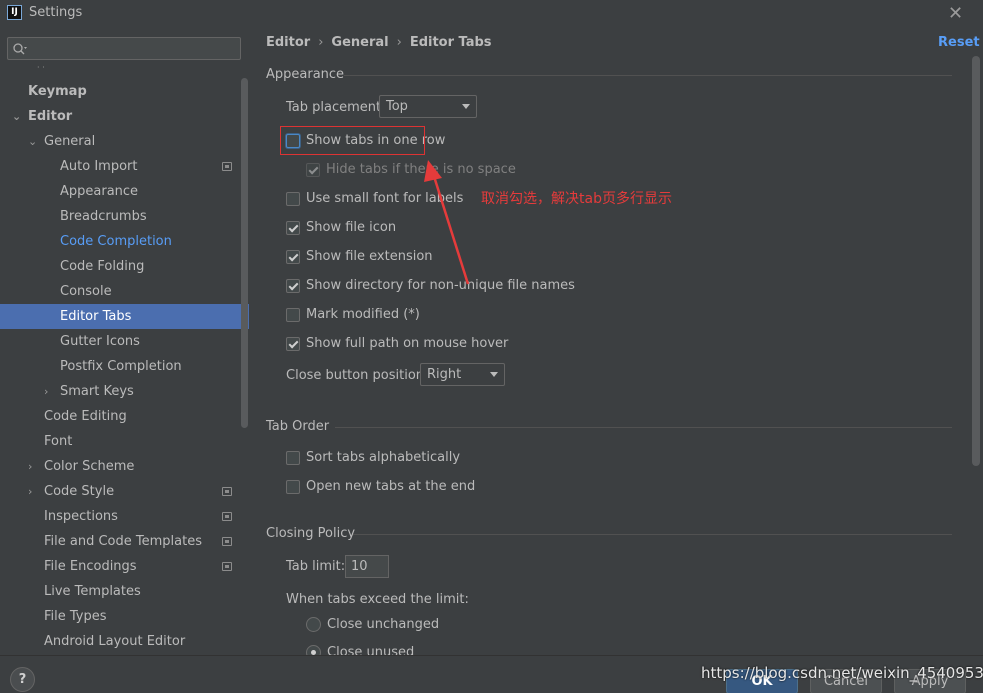  I want to click on show-full-path-checkbox, so click(293, 344).